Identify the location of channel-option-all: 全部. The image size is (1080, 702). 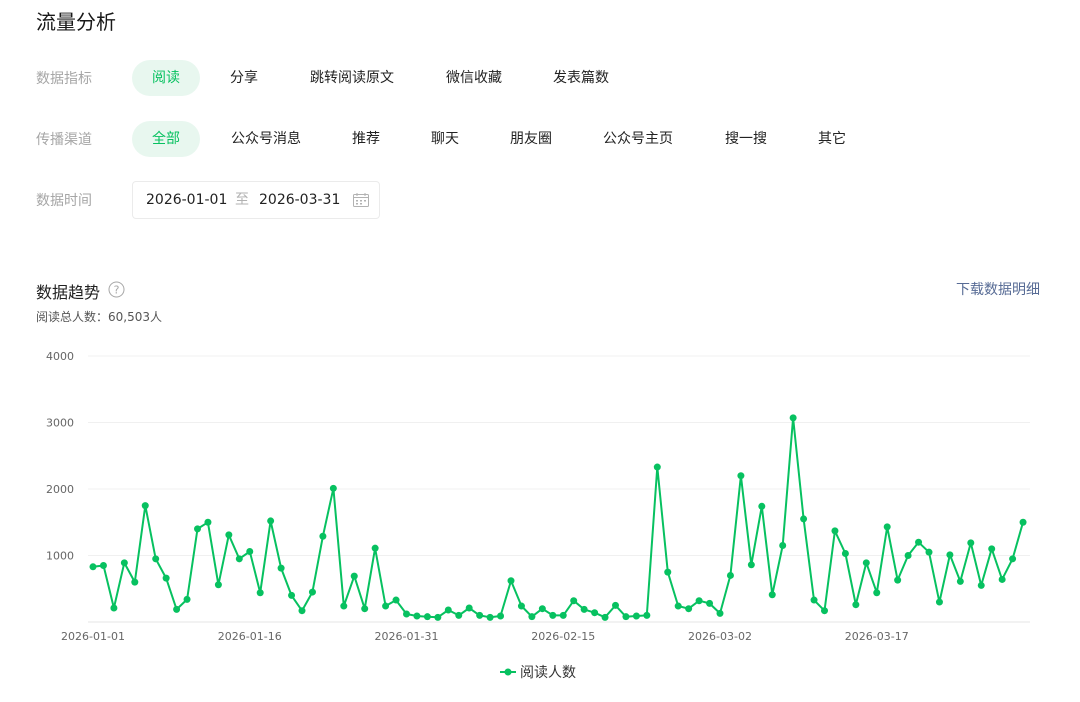
(166, 139).